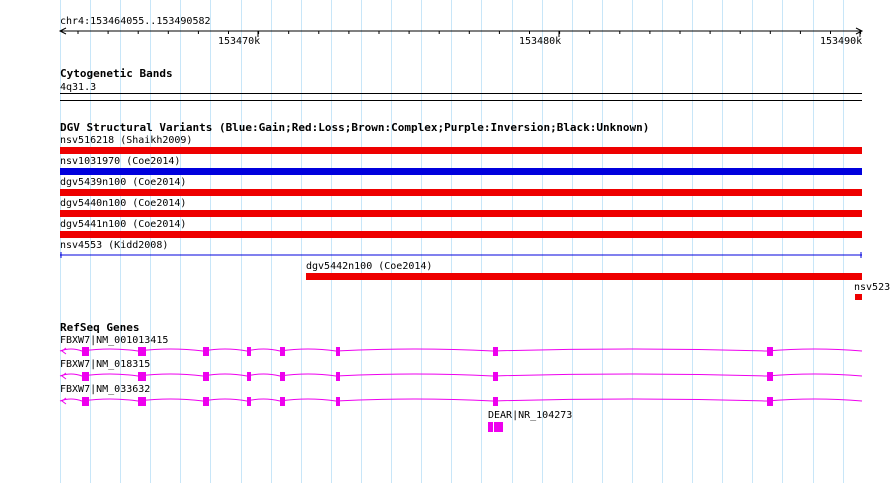 The image size is (890, 483). Describe the element at coordinates (105, 389) in the screenshot. I see `gene-label: FBXW7|NM_033632` at that location.